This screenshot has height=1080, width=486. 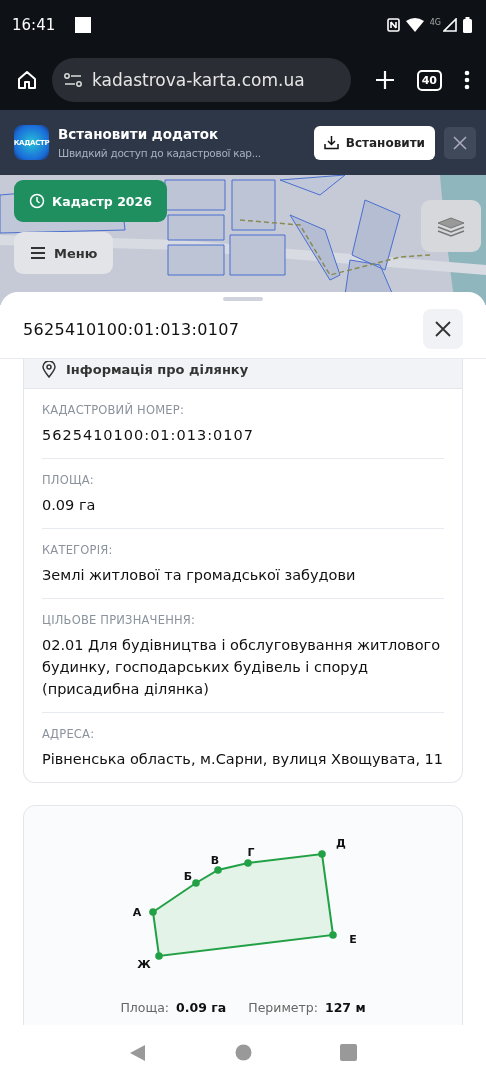 What do you see at coordinates (429, 80) in the screenshot?
I see `tab-count-button: 40` at bounding box center [429, 80].